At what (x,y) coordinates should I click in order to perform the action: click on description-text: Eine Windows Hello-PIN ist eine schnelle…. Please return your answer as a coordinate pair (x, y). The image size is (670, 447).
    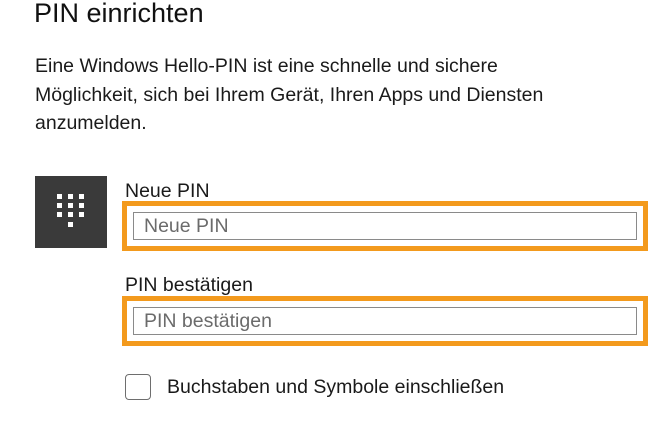
    Looking at the image, I should click on (289, 94).